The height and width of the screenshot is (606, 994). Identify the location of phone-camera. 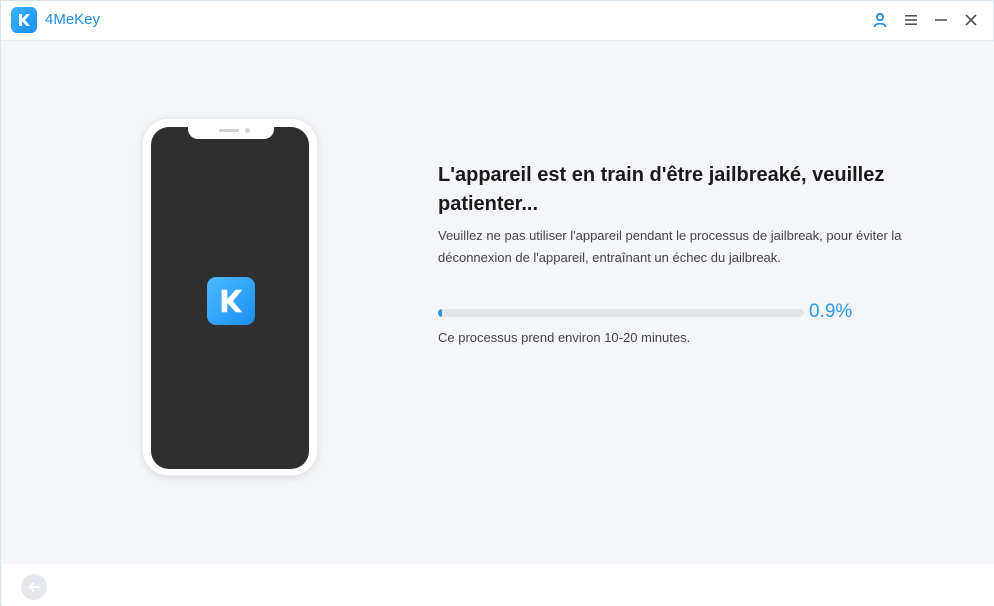
(247, 130).